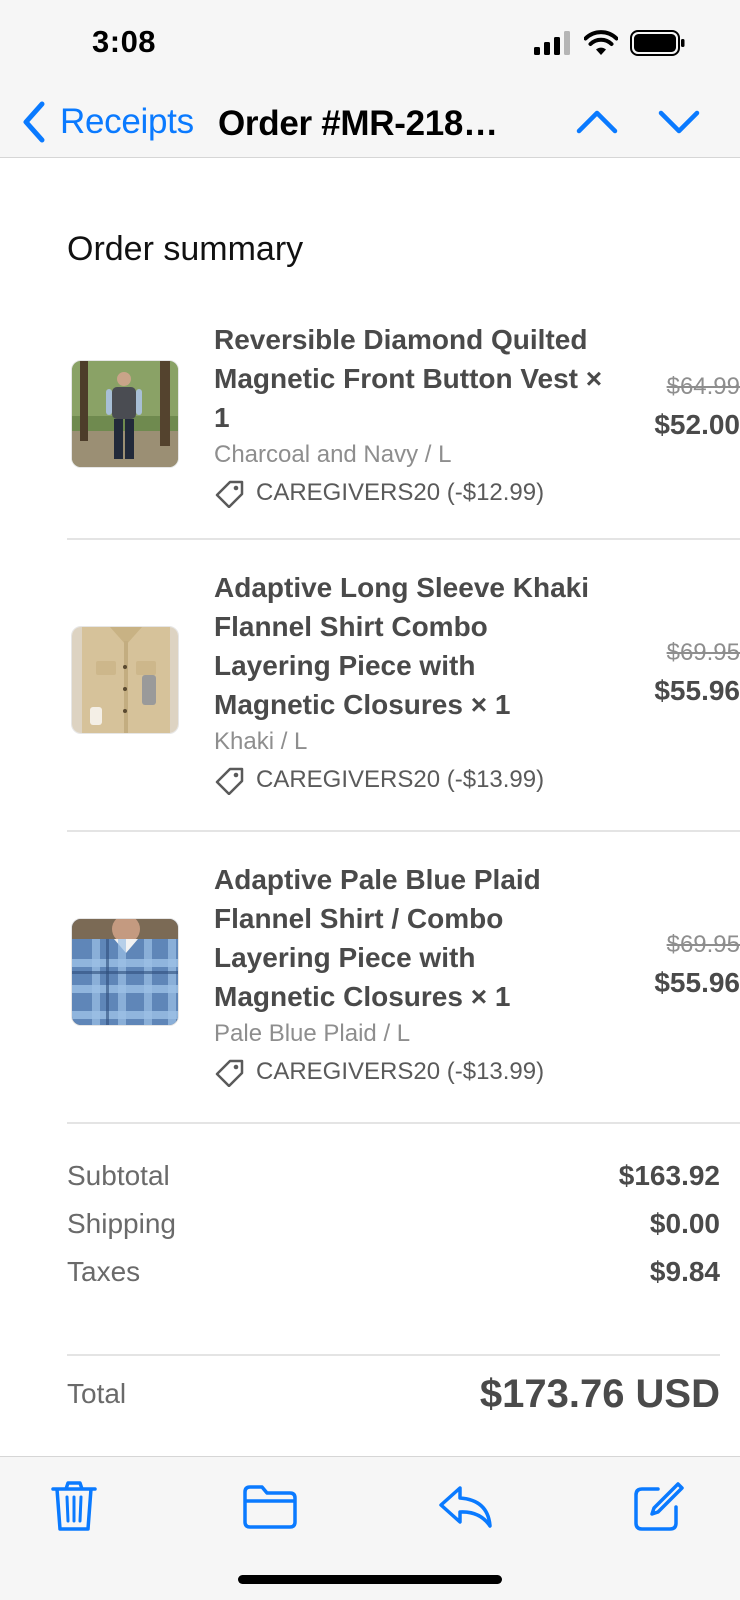 Image resolution: width=740 pixels, height=1600 pixels. Describe the element at coordinates (104, 1271) in the screenshot. I see `taxes-label: Taxes` at that location.